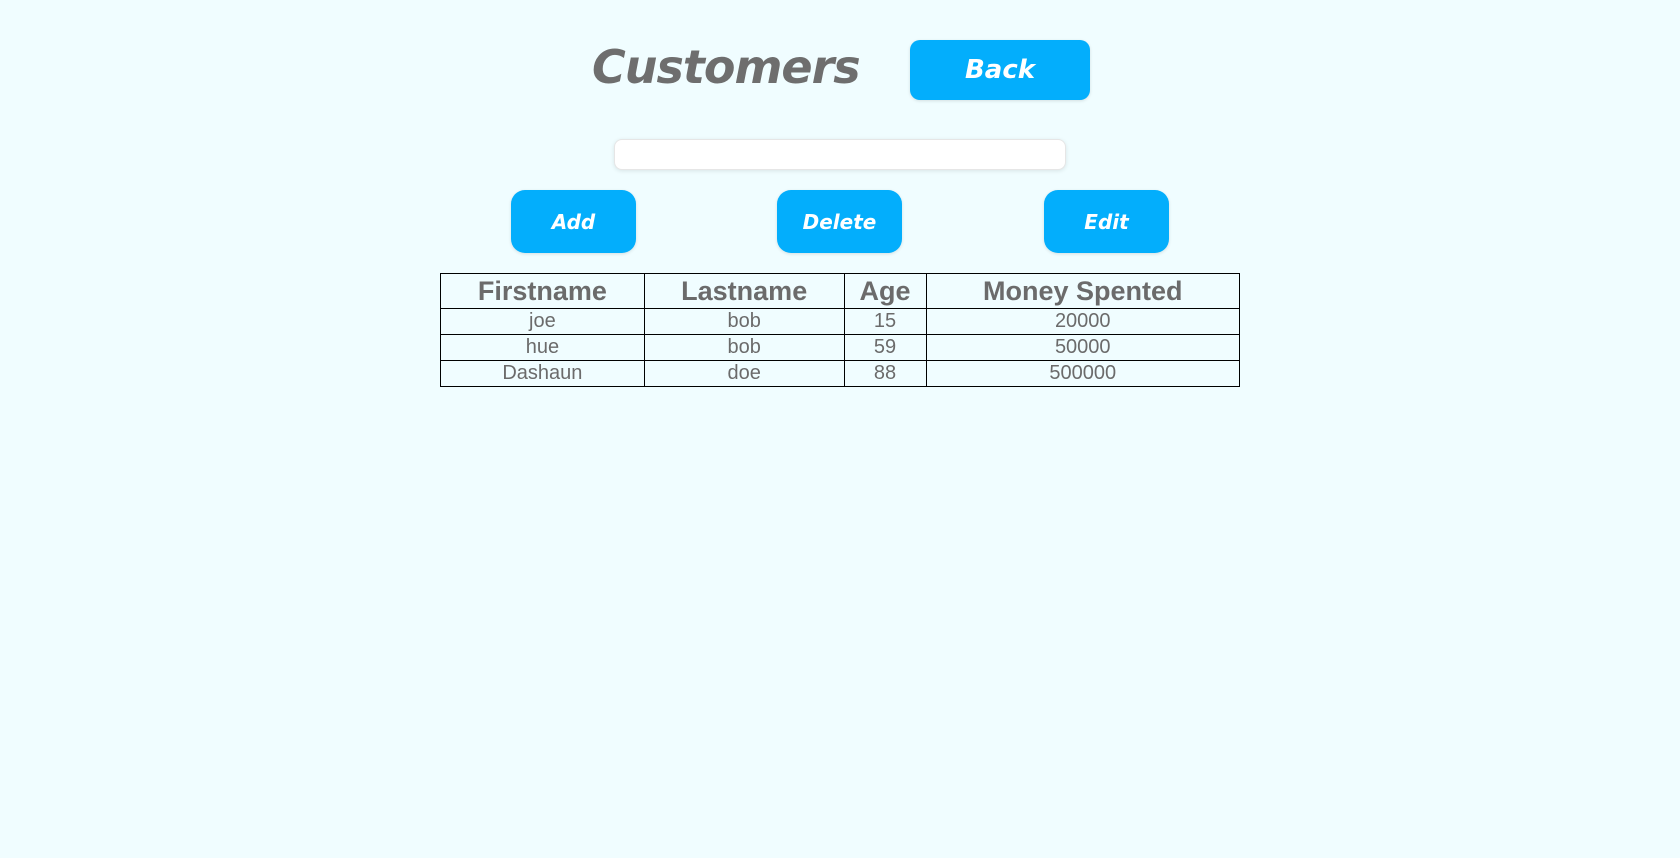 The height and width of the screenshot is (858, 1680). Describe the element at coordinates (1082, 373) in the screenshot. I see `cell-money-spented: 500000` at that location.